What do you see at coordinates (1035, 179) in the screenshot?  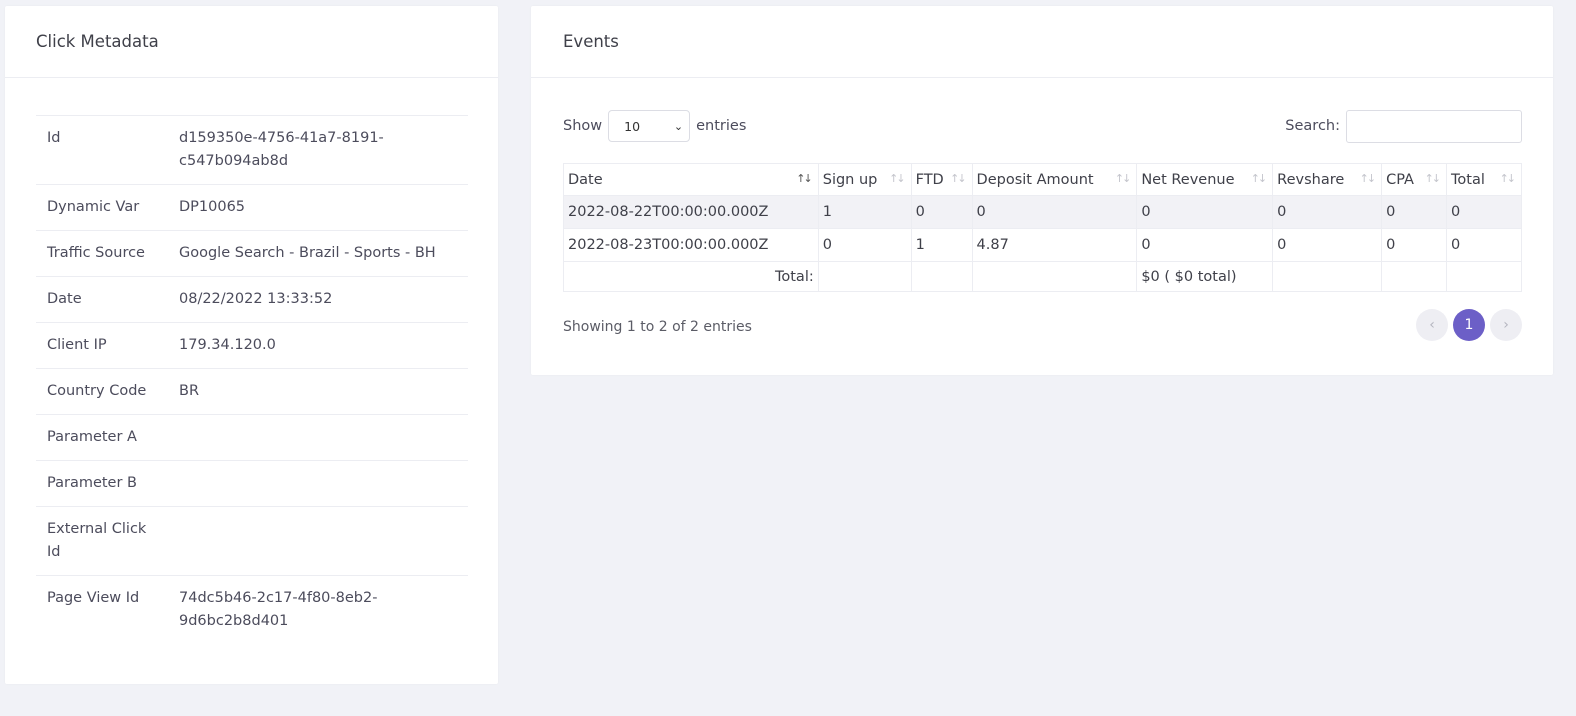 I see `column-header-label: Deposit Amount` at bounding box center [1035, 179].